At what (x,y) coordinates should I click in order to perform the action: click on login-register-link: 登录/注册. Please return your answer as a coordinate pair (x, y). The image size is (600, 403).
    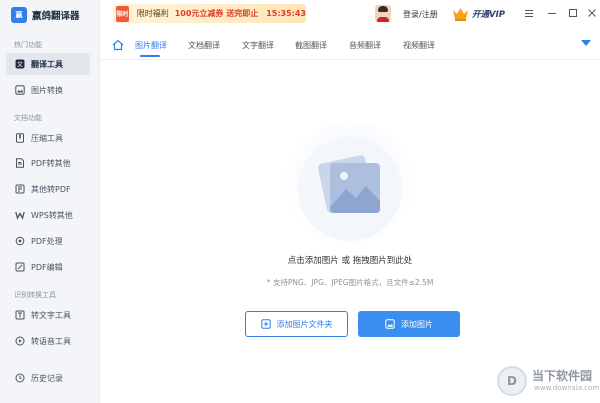
    Looking at the image, I should click on (420, 14).